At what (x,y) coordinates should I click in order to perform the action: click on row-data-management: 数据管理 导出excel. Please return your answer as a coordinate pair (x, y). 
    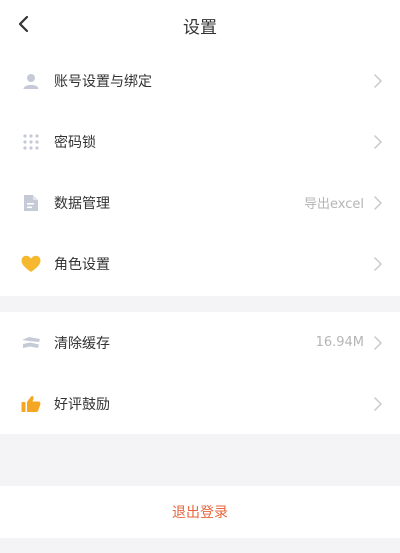
    Looking at the image, I should click on (200, 202).